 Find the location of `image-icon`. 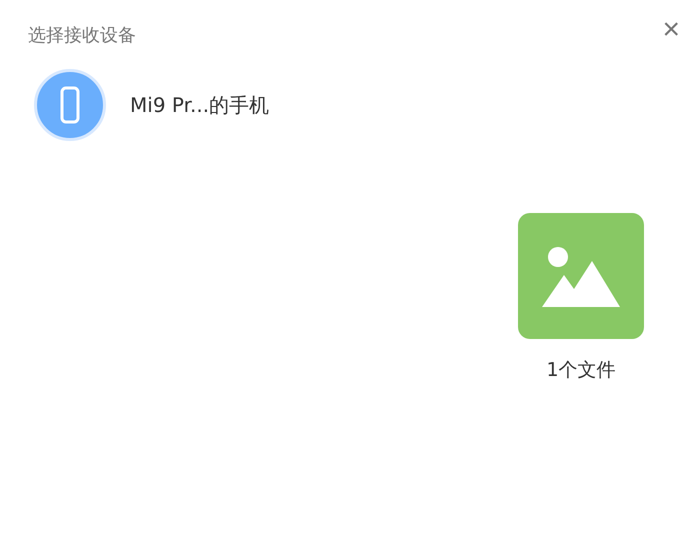

image-icon is located at coordinates (581, 276).